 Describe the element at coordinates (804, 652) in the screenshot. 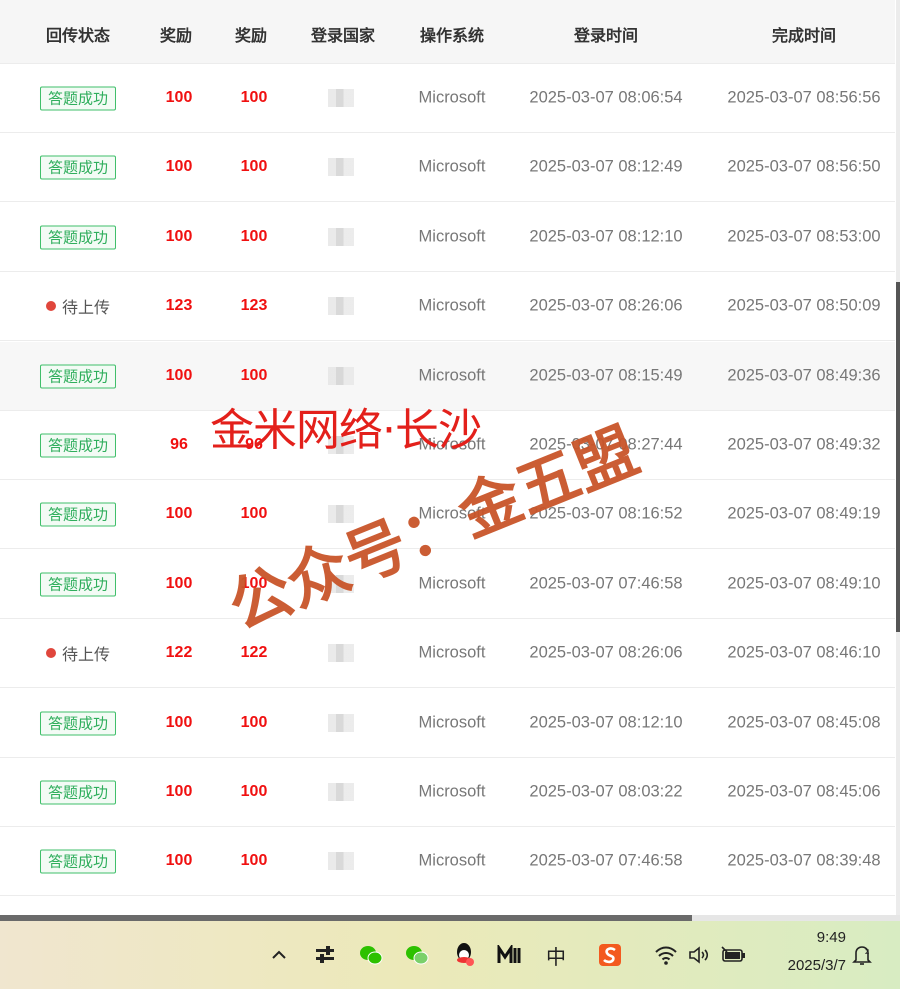

I see `finish-time-cell: 2025-03-07 08:46:10` at that location.